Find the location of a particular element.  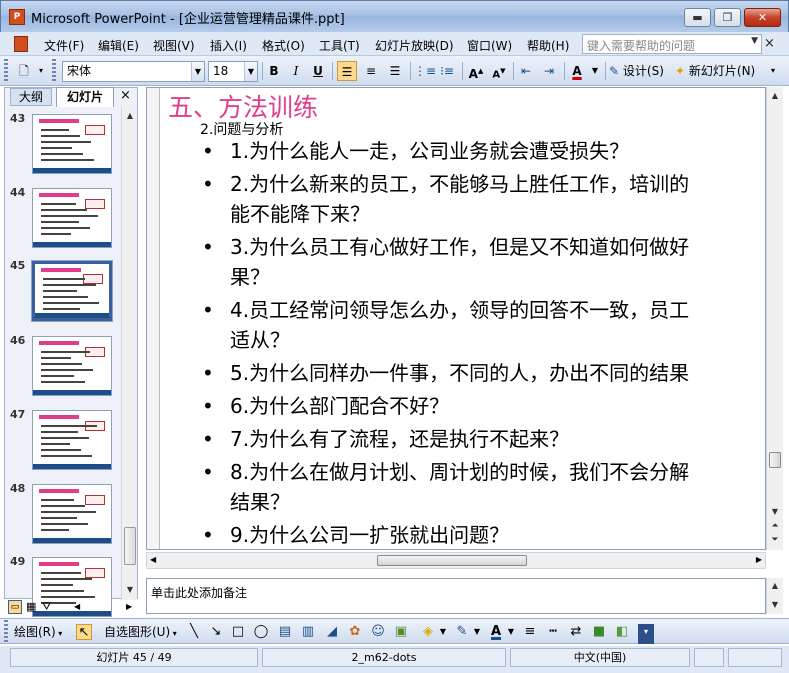

clip-art-icon: ☺ is located at coordinates (378, 632).